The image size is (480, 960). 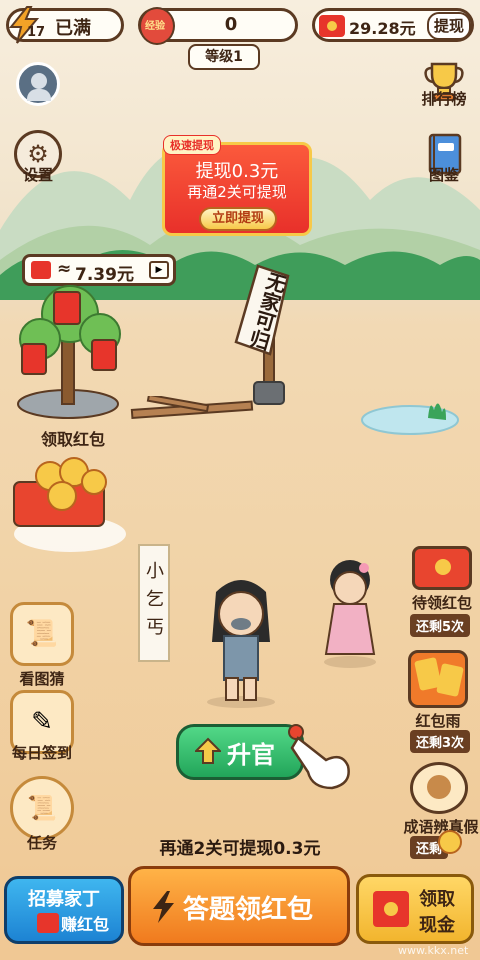 What do you see at coordinates (155, 599) in the screenshot?
I see `character-name: 小乞丐` at bounding box center [155, 599].